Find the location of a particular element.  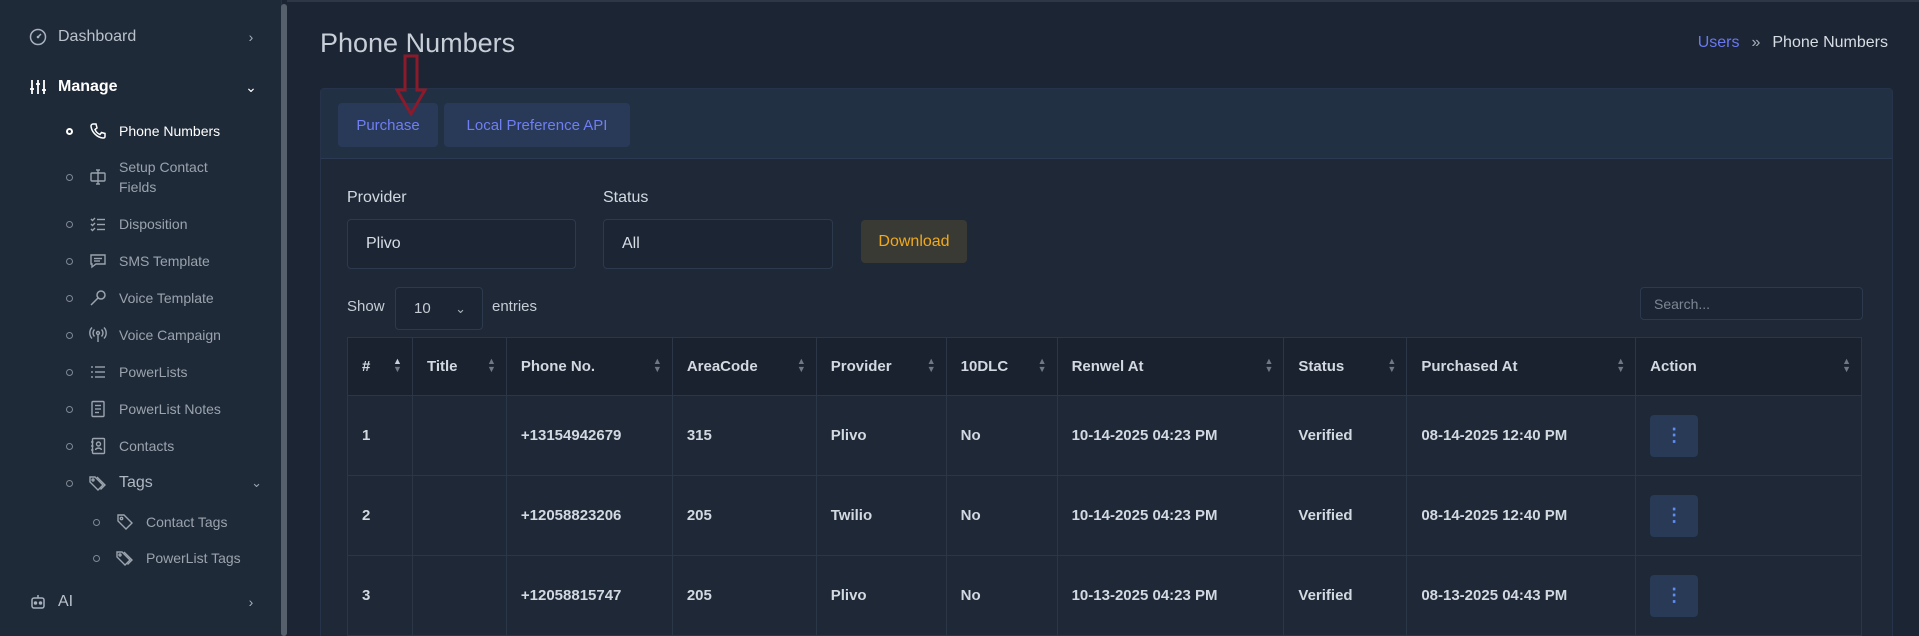

sidebar-item-label: Setup Contact Fields is located at coordinates (163, 177).